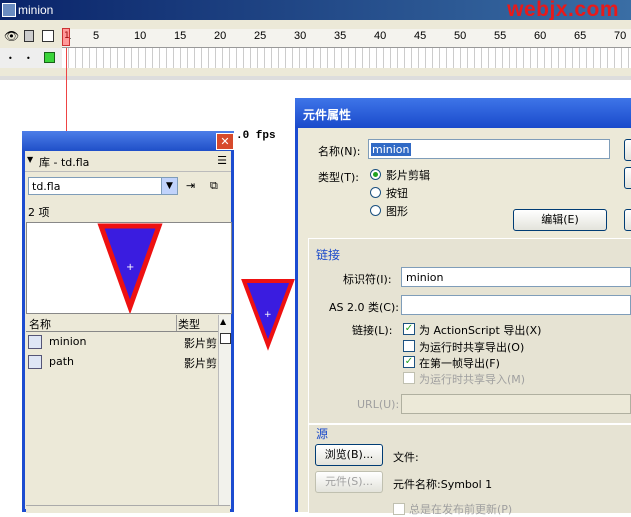 This screenshot has height=517, width=631. I want to click on identifier-value: minion, so click(425, 277).